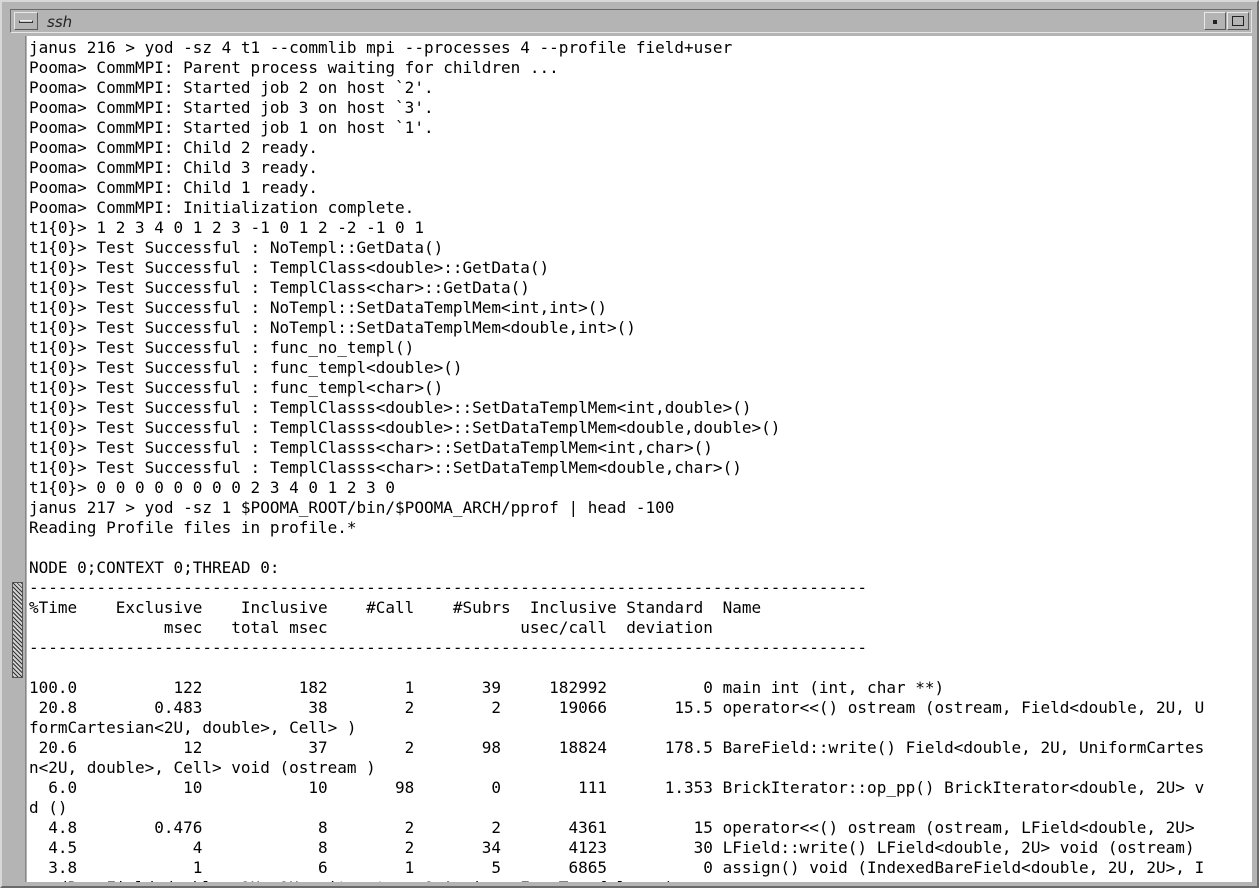 The image size is (1259, 888). What do you see at coordinates (17, 630) in the screenshot?
I see `scrollbar-thumb` at bounding box center [17, 630].